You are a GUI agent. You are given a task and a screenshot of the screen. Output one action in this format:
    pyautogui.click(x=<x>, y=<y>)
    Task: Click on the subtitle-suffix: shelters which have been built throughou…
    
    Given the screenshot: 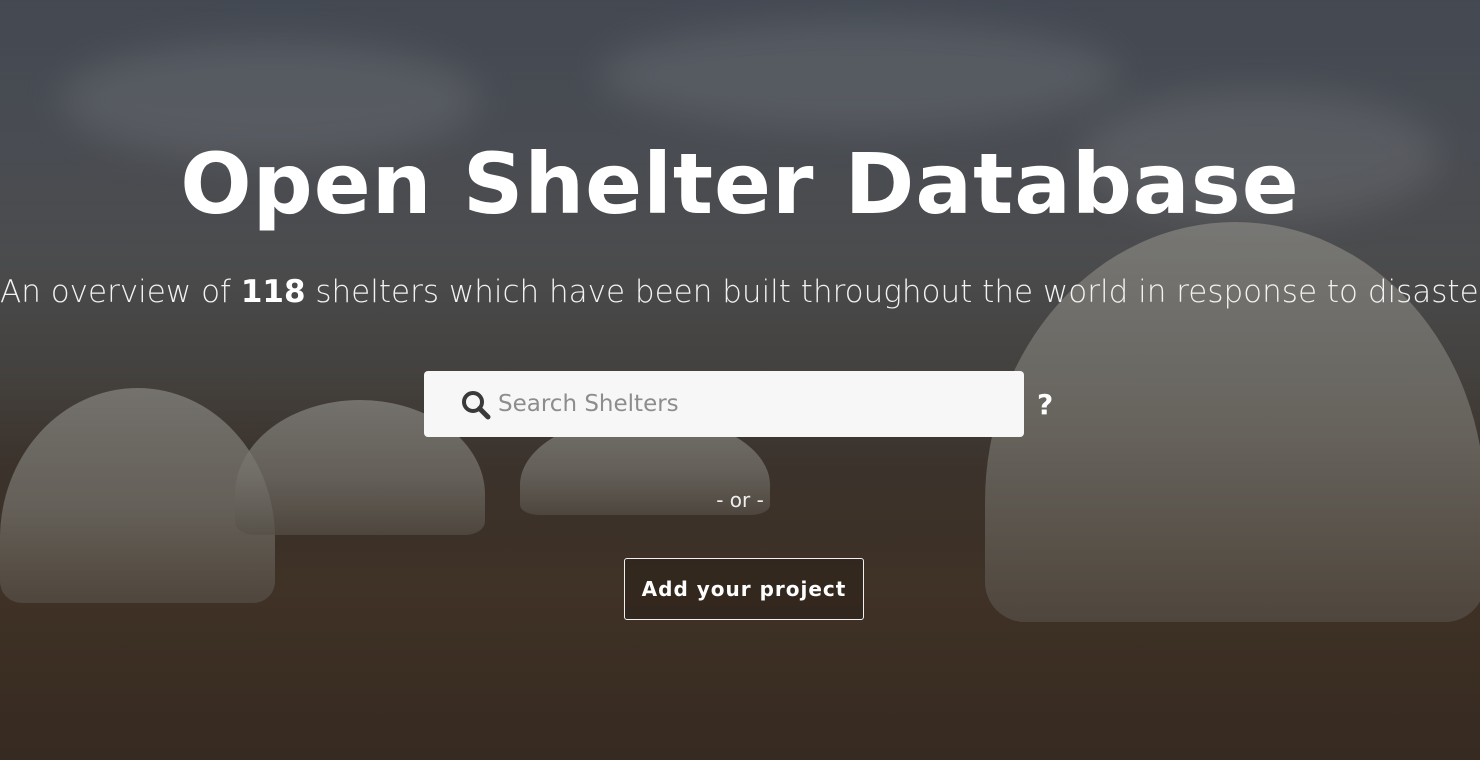 What is the action you would take?
    pyautogui.click(x=892, y=292)
    